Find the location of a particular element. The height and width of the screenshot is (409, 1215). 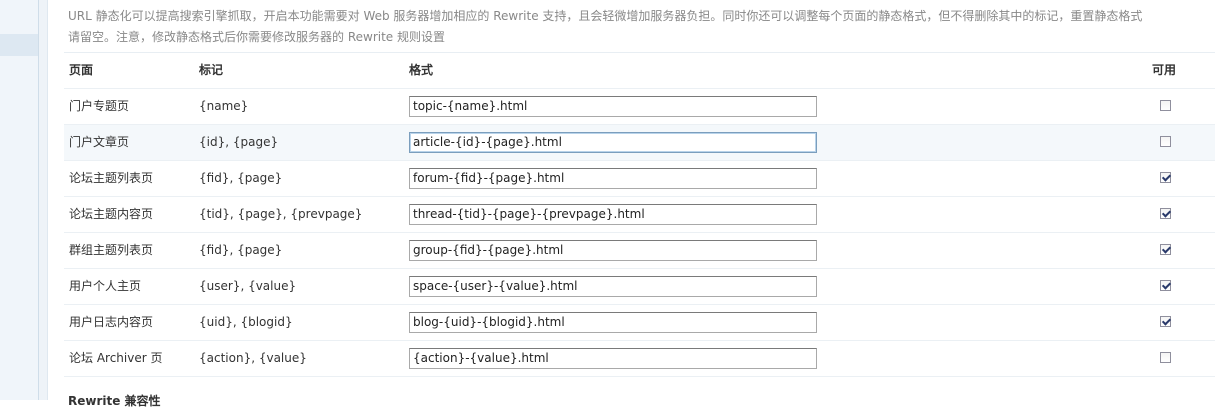

table-row: 论坛 Archiver 页 {action}, {value} is located at coordinates (639, 359).